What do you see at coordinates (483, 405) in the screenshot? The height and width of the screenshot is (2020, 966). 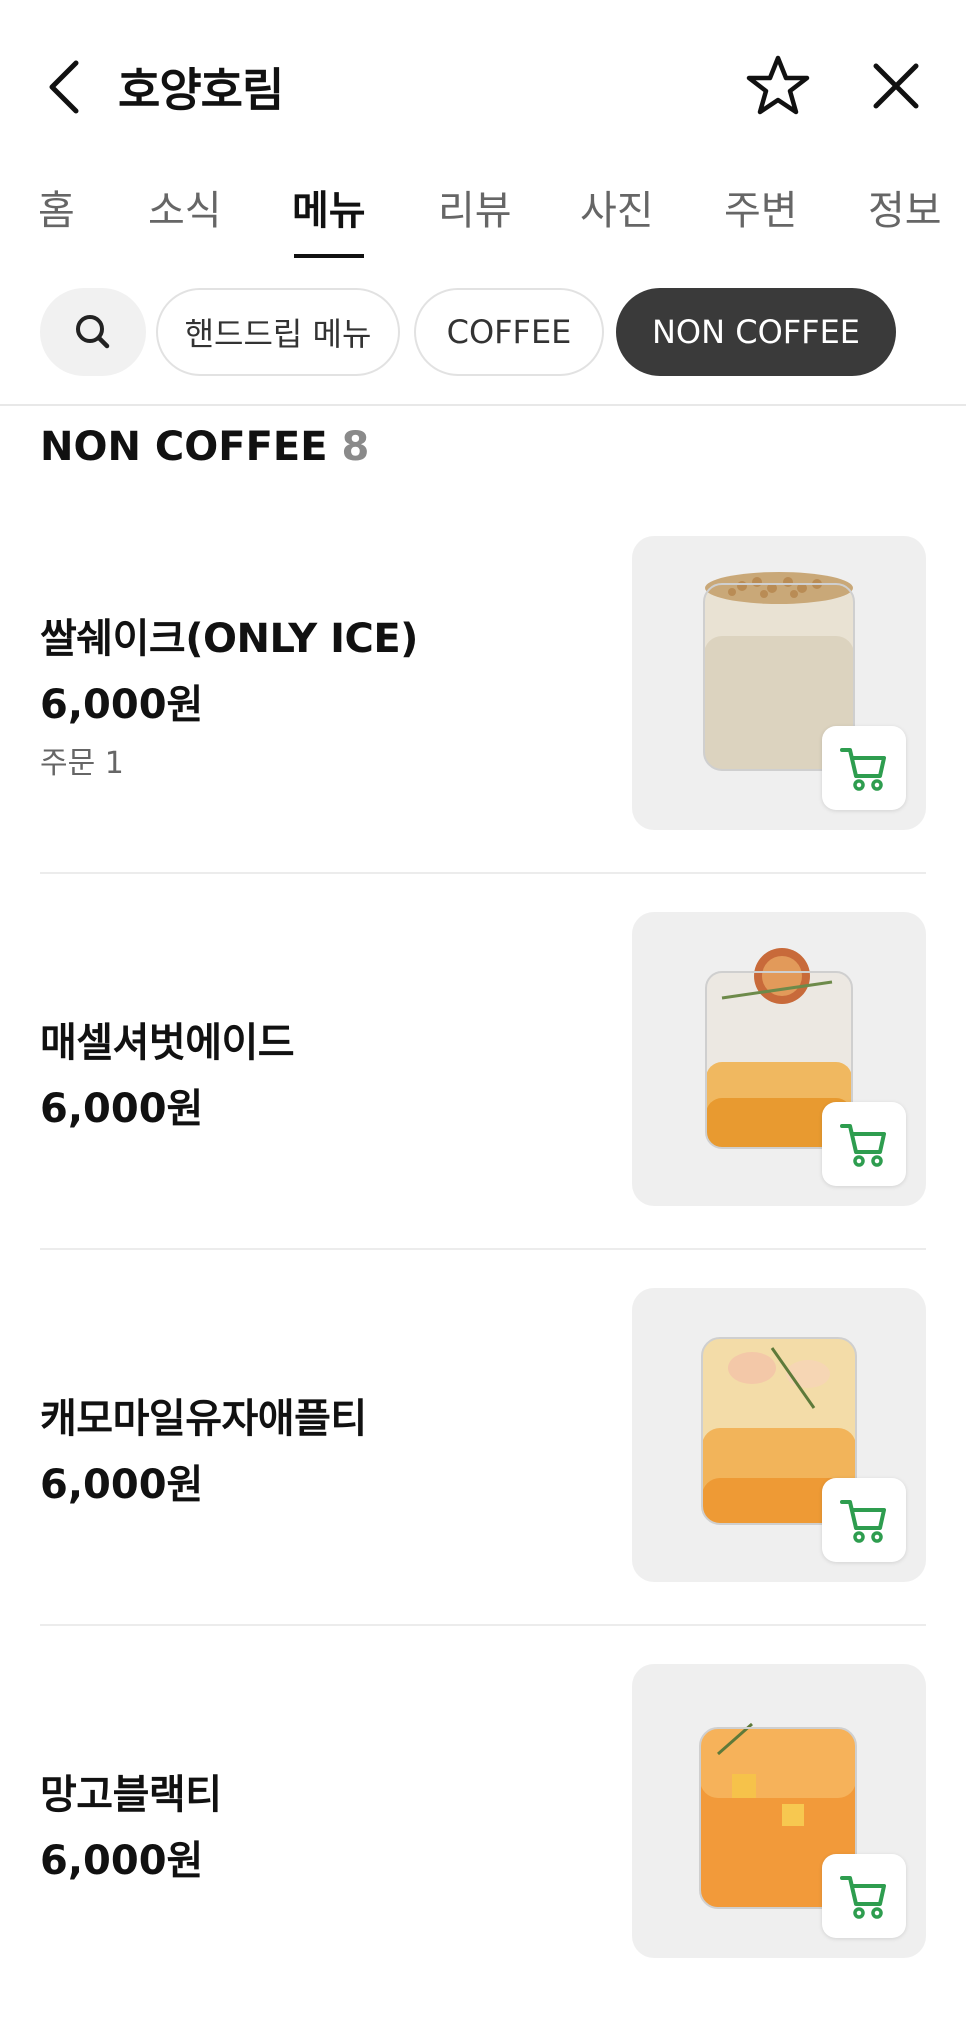 I see `divider` at bounding box center [483, 405].